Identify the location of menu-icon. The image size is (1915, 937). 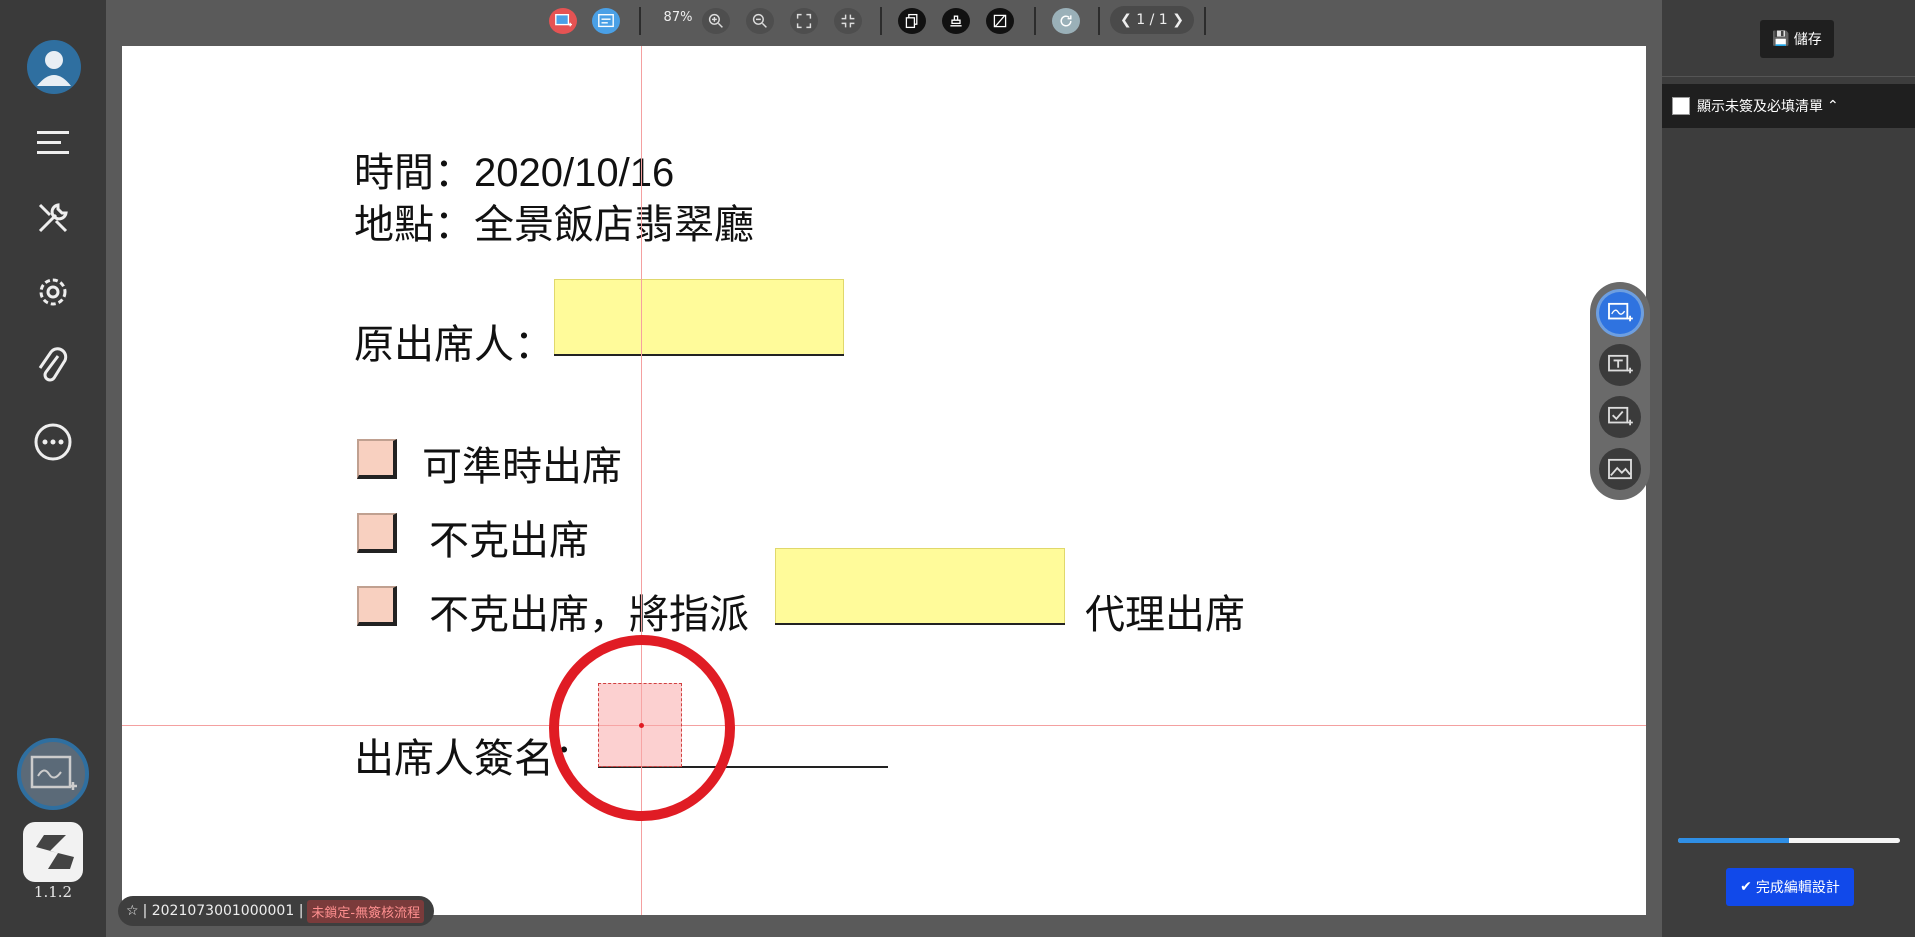
(53, 143).